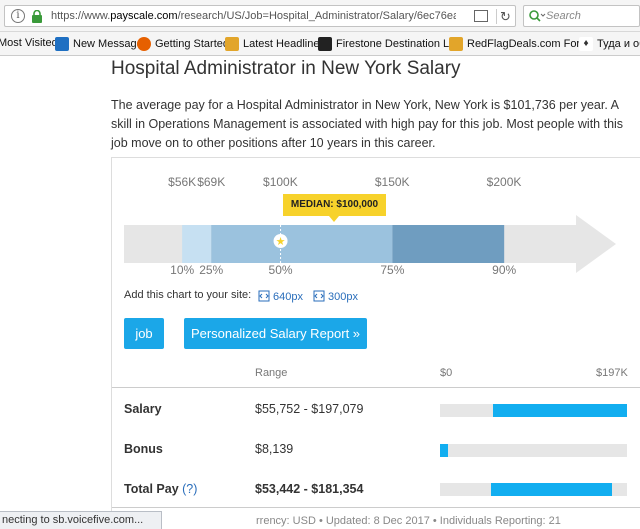  What do you see at coordinates (334, 205) in the screenshot?
I see `median-label: MEDIAN: $100,000` at bounding box center [334, 205].